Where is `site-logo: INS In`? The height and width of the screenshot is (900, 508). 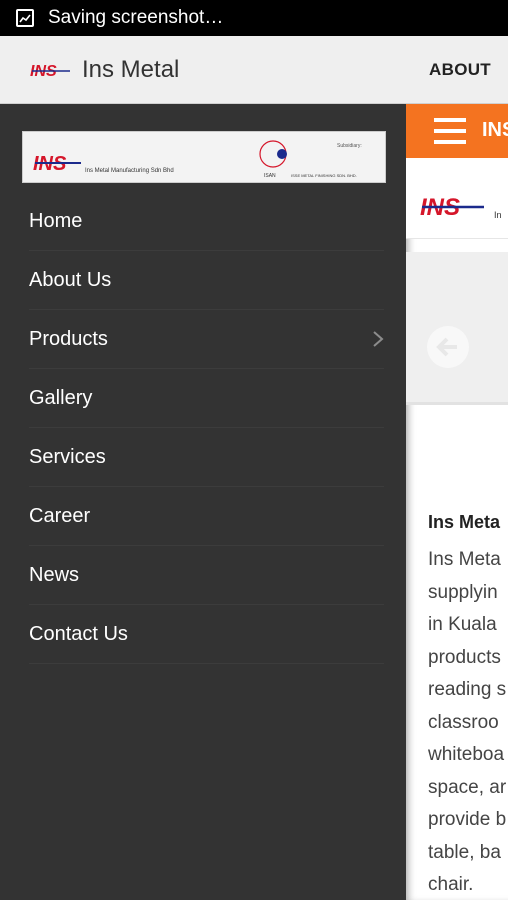 site-logo: INS In is located at coordinates (457, 198).